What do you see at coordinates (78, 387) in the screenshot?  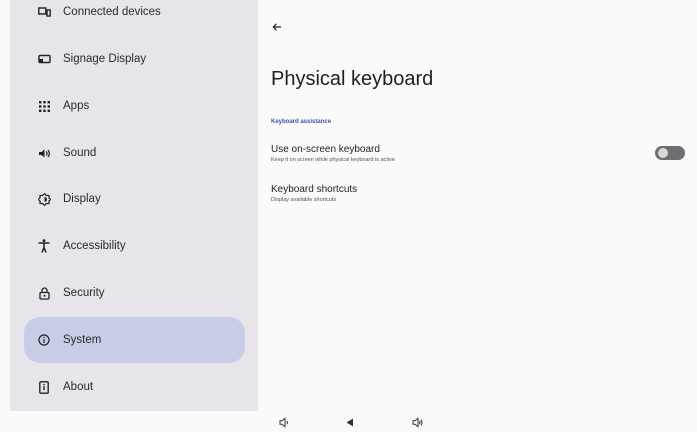 I see `sidebar-item-label: About` at bounding box center [78, 387].